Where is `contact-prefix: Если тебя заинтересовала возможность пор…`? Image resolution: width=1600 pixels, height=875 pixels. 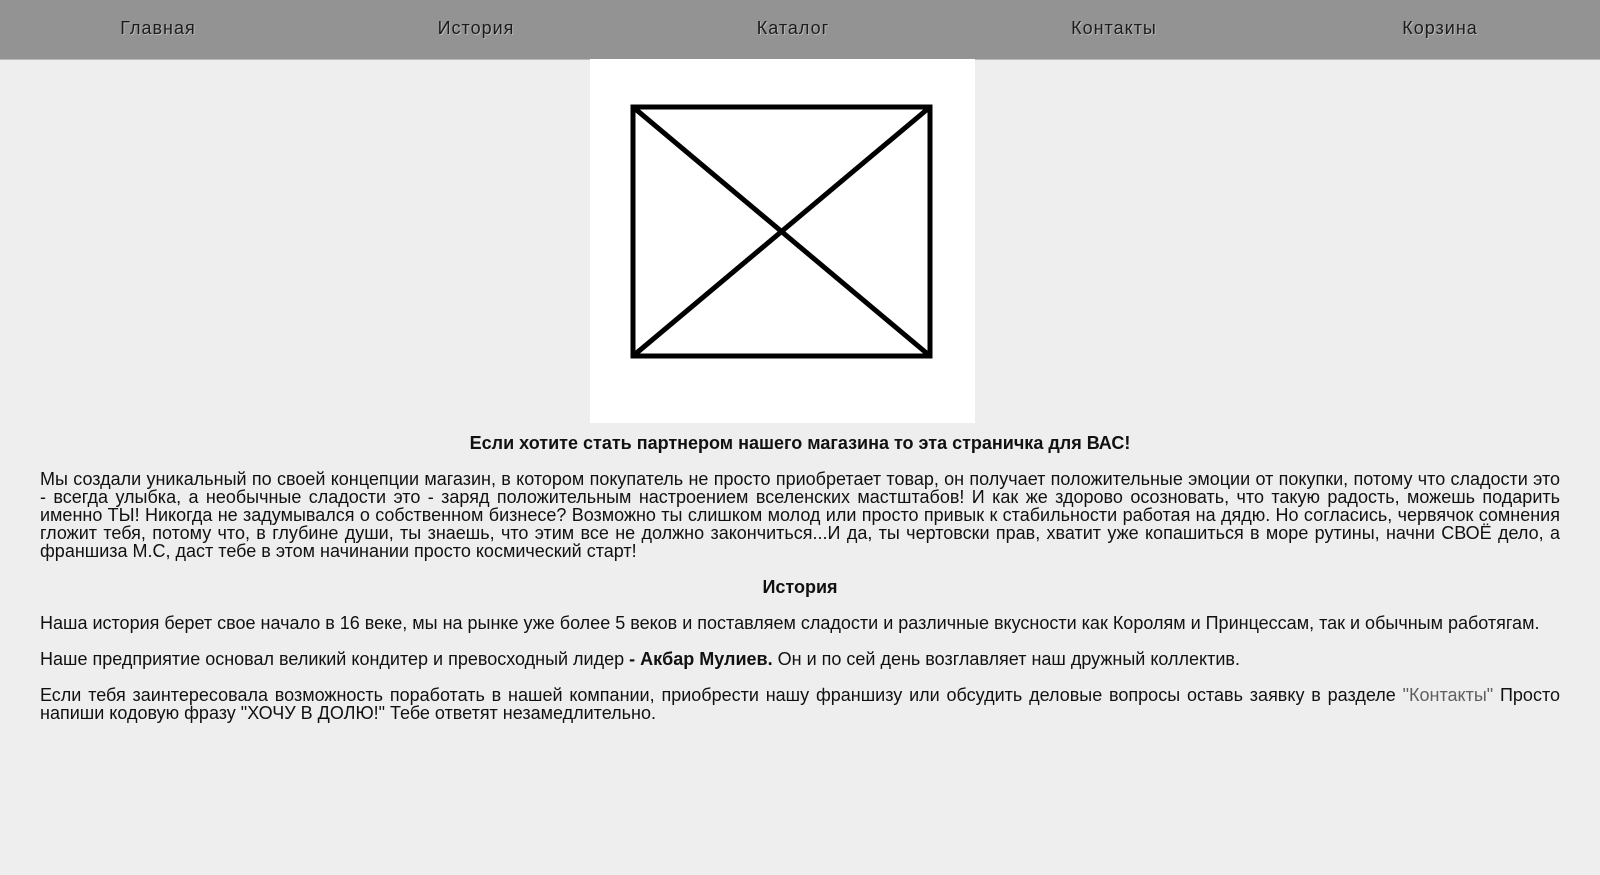 contact-prefix: Если тебя заинтересовала возможность пор… is located at coordinates (721, 695).